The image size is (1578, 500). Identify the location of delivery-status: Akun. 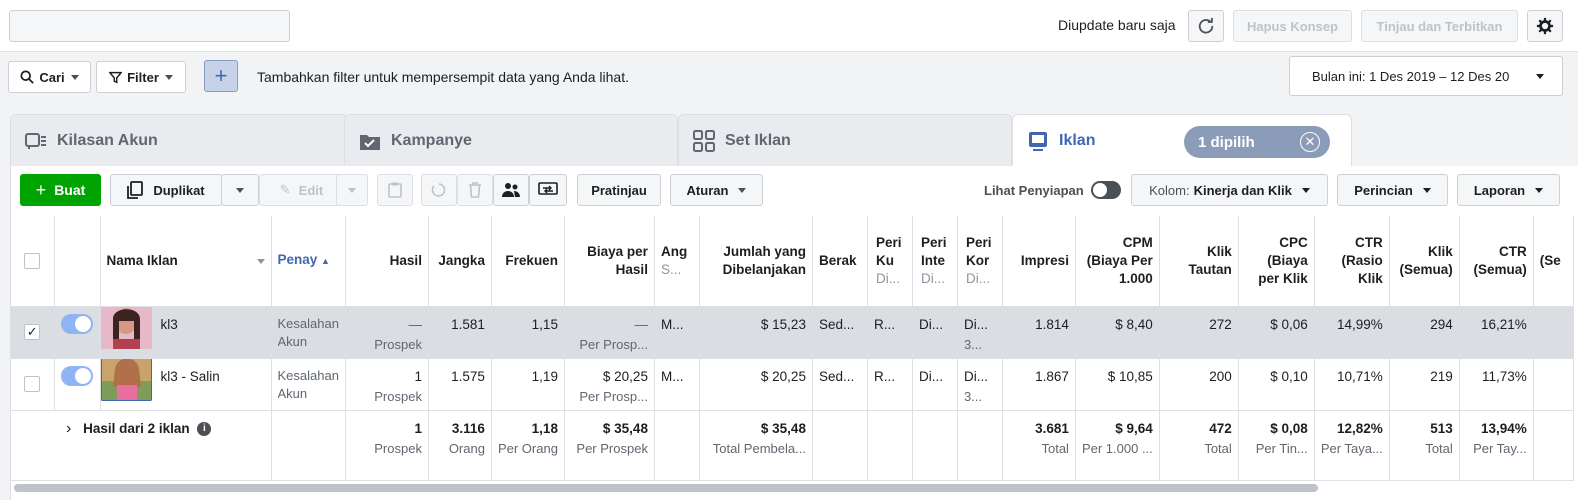
(292, 393).